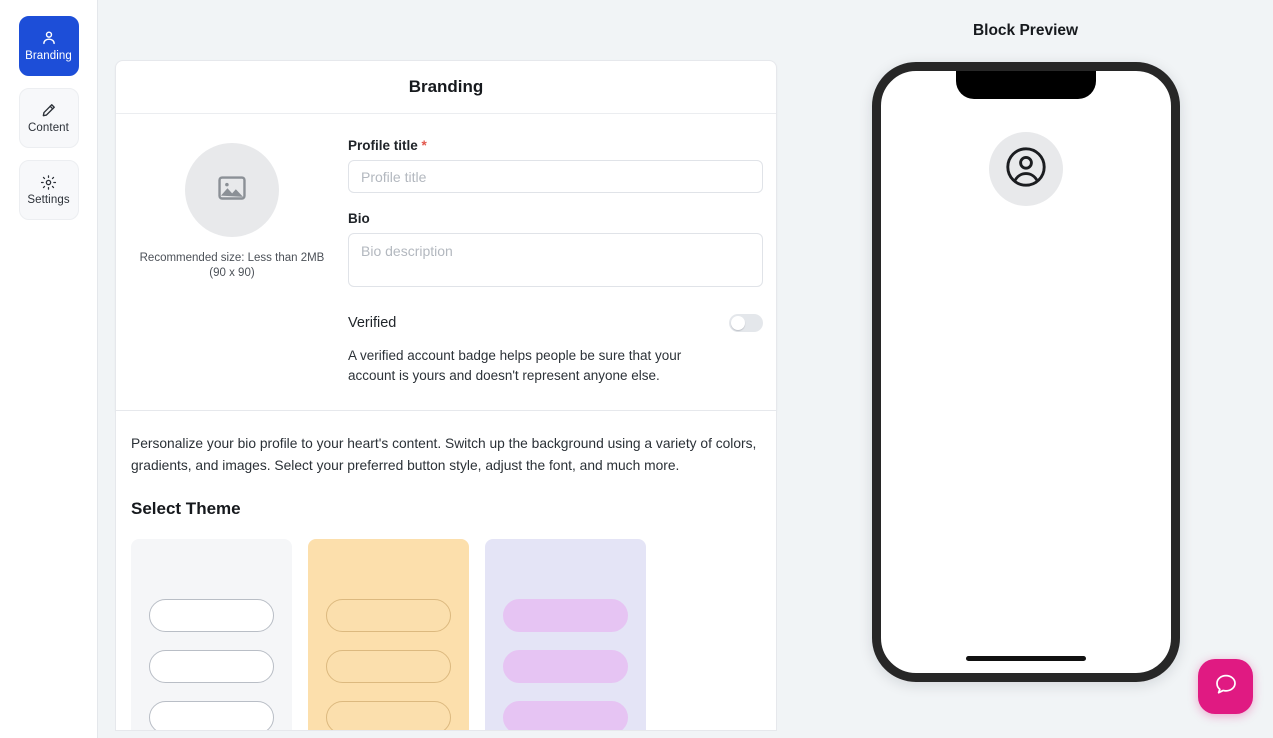 Image resolution: width=1273 pixels, height=738 pixels. I want to click on sidebar-item-content: Content, so click(48, 118).